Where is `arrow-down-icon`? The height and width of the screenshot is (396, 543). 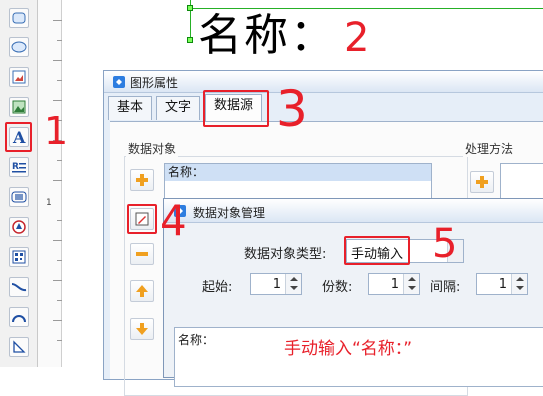
arrow-down-icon is located at coordinates (142, 329).